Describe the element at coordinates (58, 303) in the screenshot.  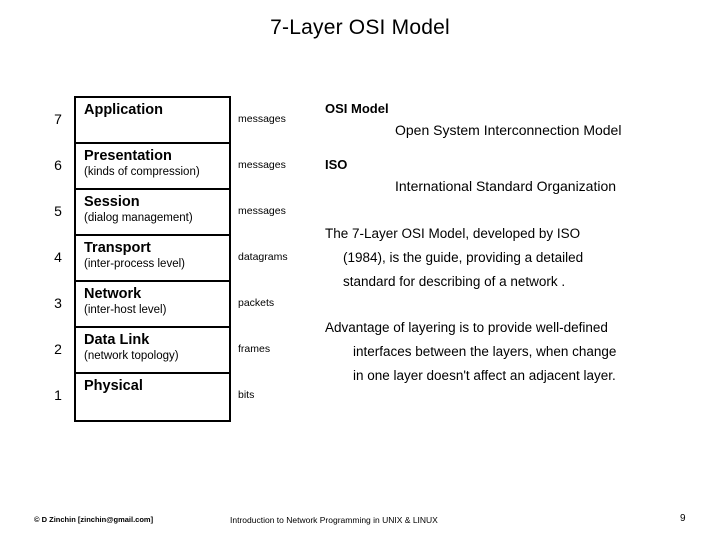
I see `layer-number: 3` at that location.